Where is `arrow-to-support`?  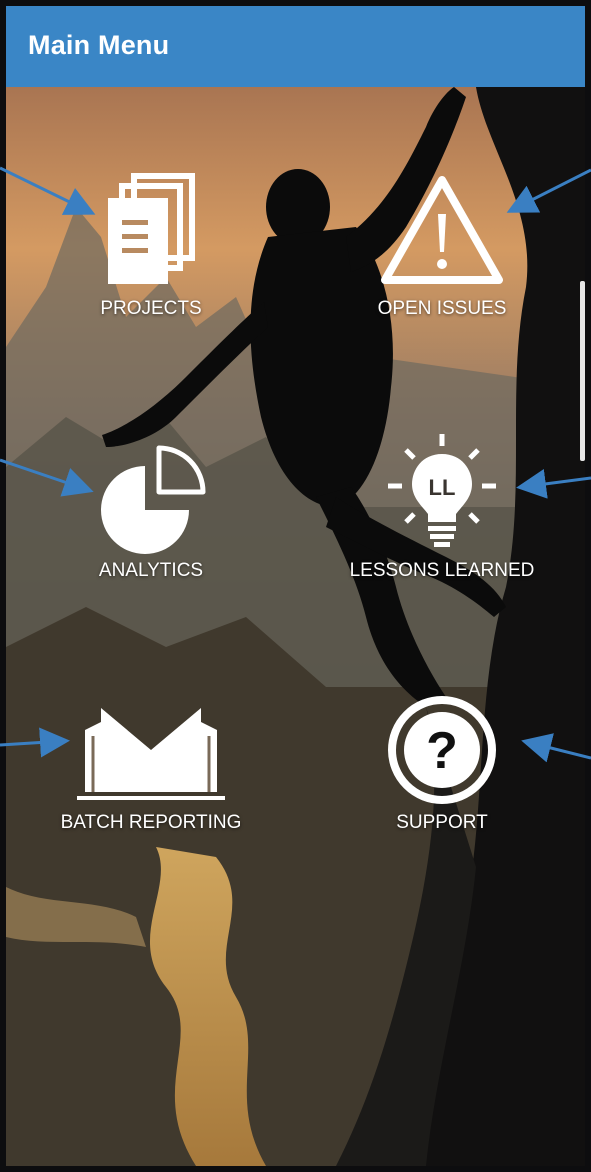
arrow-to-support is located at coordinates (556, 748).